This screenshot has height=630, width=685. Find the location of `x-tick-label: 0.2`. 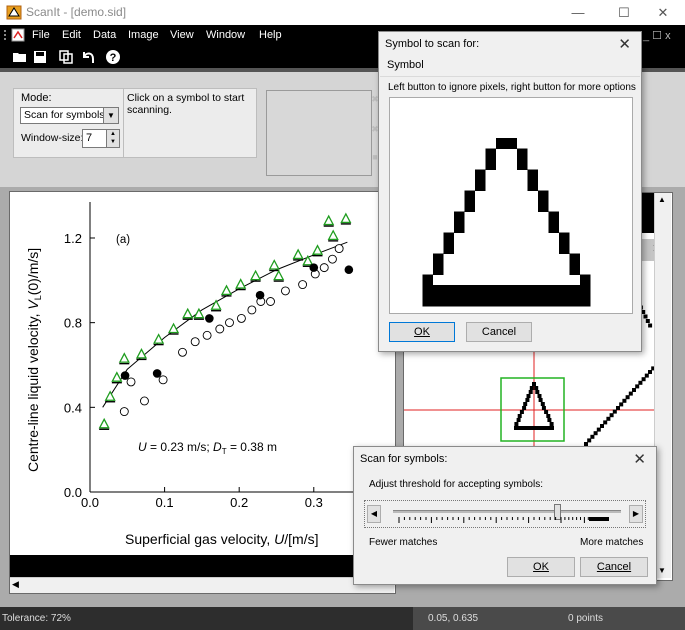

x-tick-label: 0.2 is located at coordinates (239, 502).